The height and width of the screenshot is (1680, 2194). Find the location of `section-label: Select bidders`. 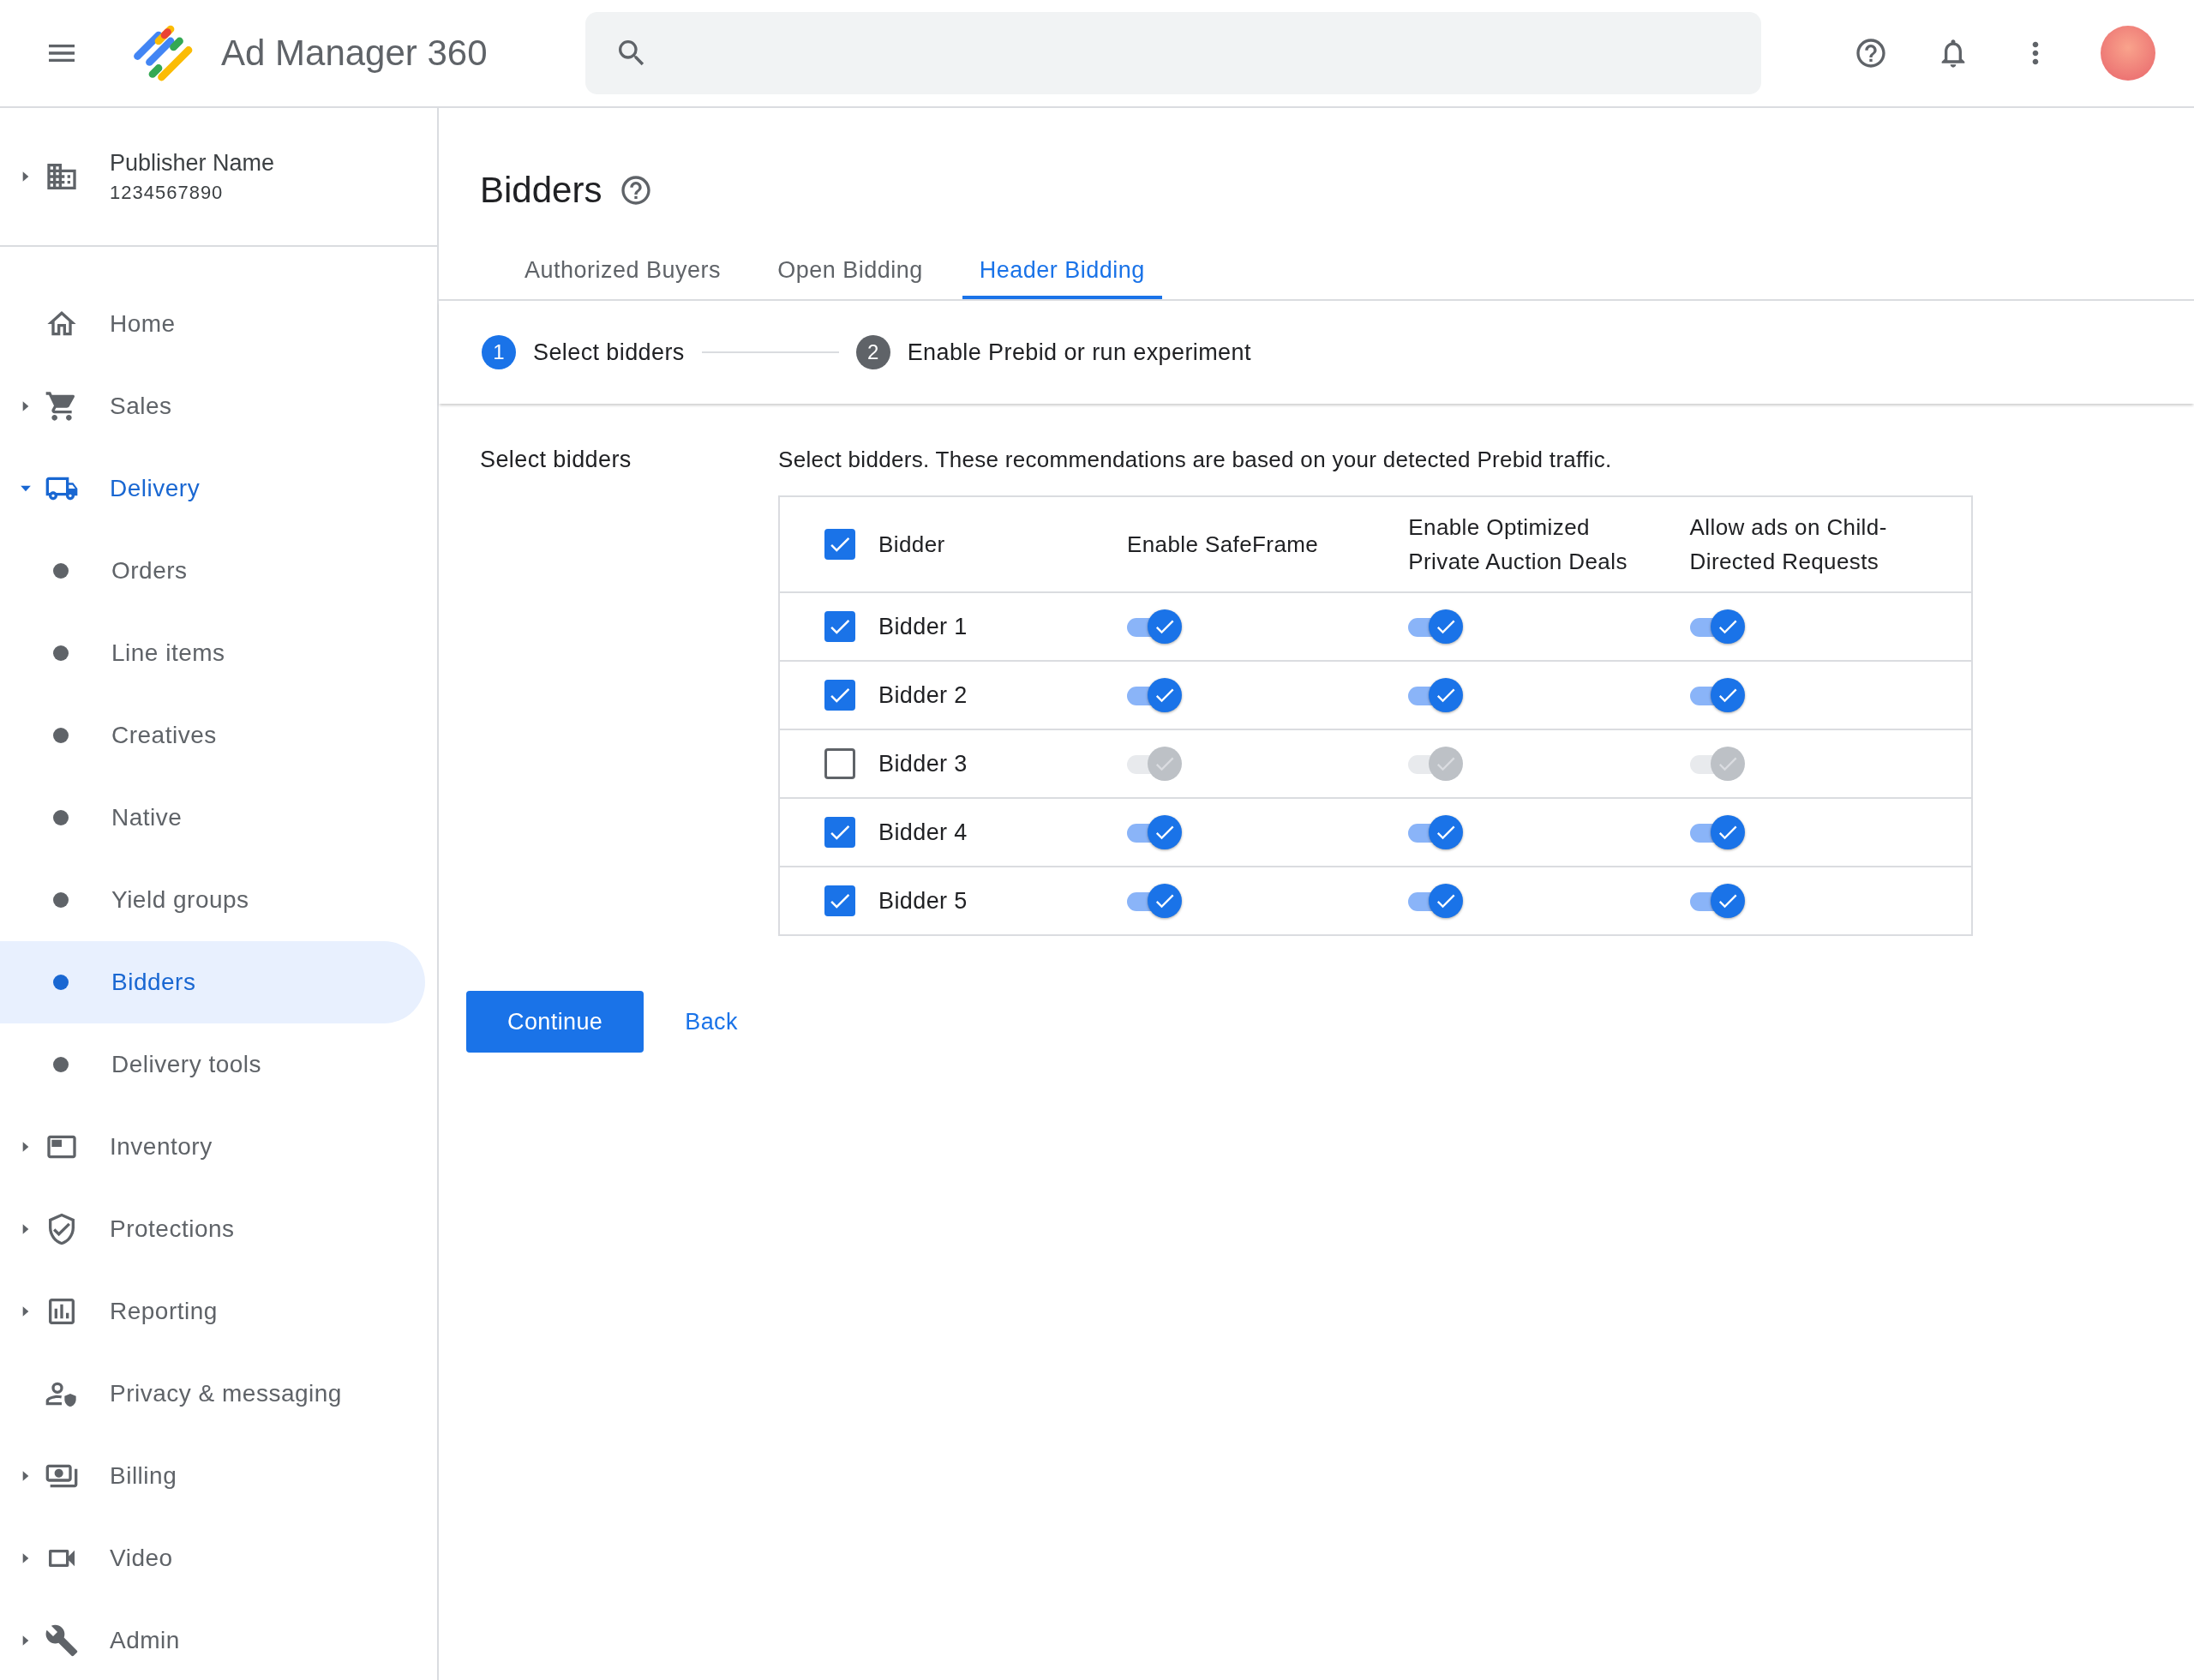

section-label: Select bidders is located at coordinates (556, 460).